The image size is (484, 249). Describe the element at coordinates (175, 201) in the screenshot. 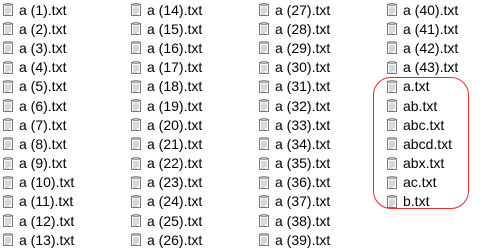

I see `file-name-label: a (24).txt` at that location.